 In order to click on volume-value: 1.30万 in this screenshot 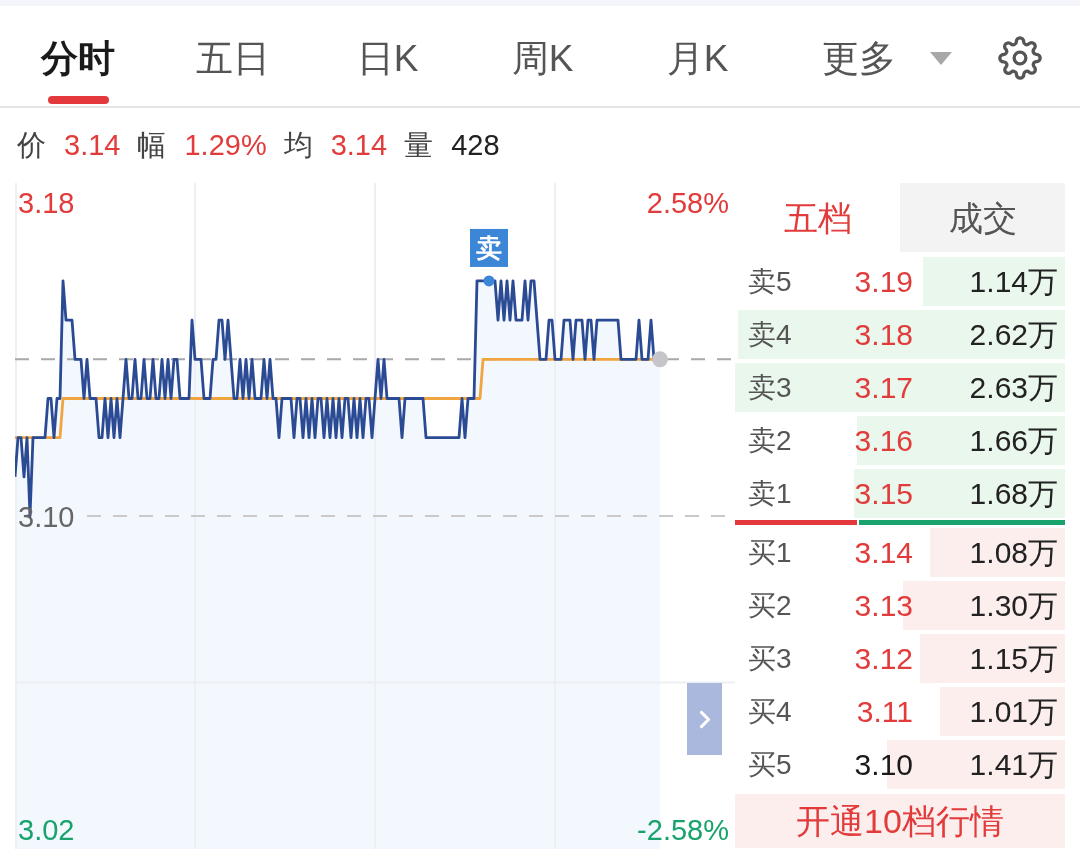, I will do `click(1013, 605)`.